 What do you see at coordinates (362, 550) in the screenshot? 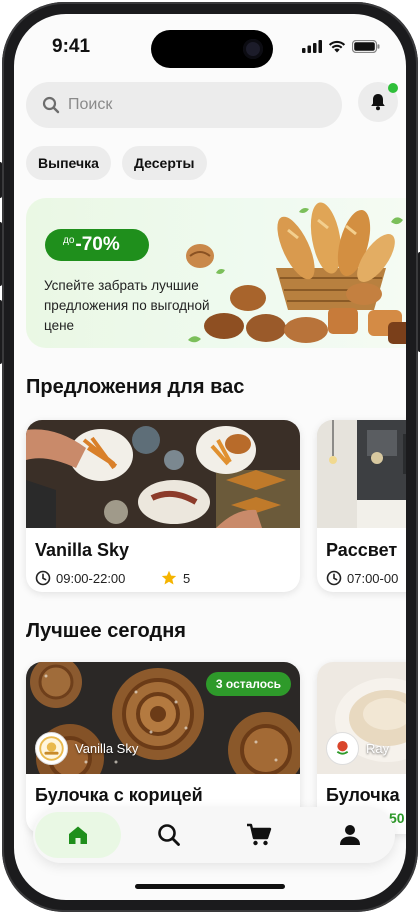
I see `offer-name: Рассвет` at bounding box center [362, 550].